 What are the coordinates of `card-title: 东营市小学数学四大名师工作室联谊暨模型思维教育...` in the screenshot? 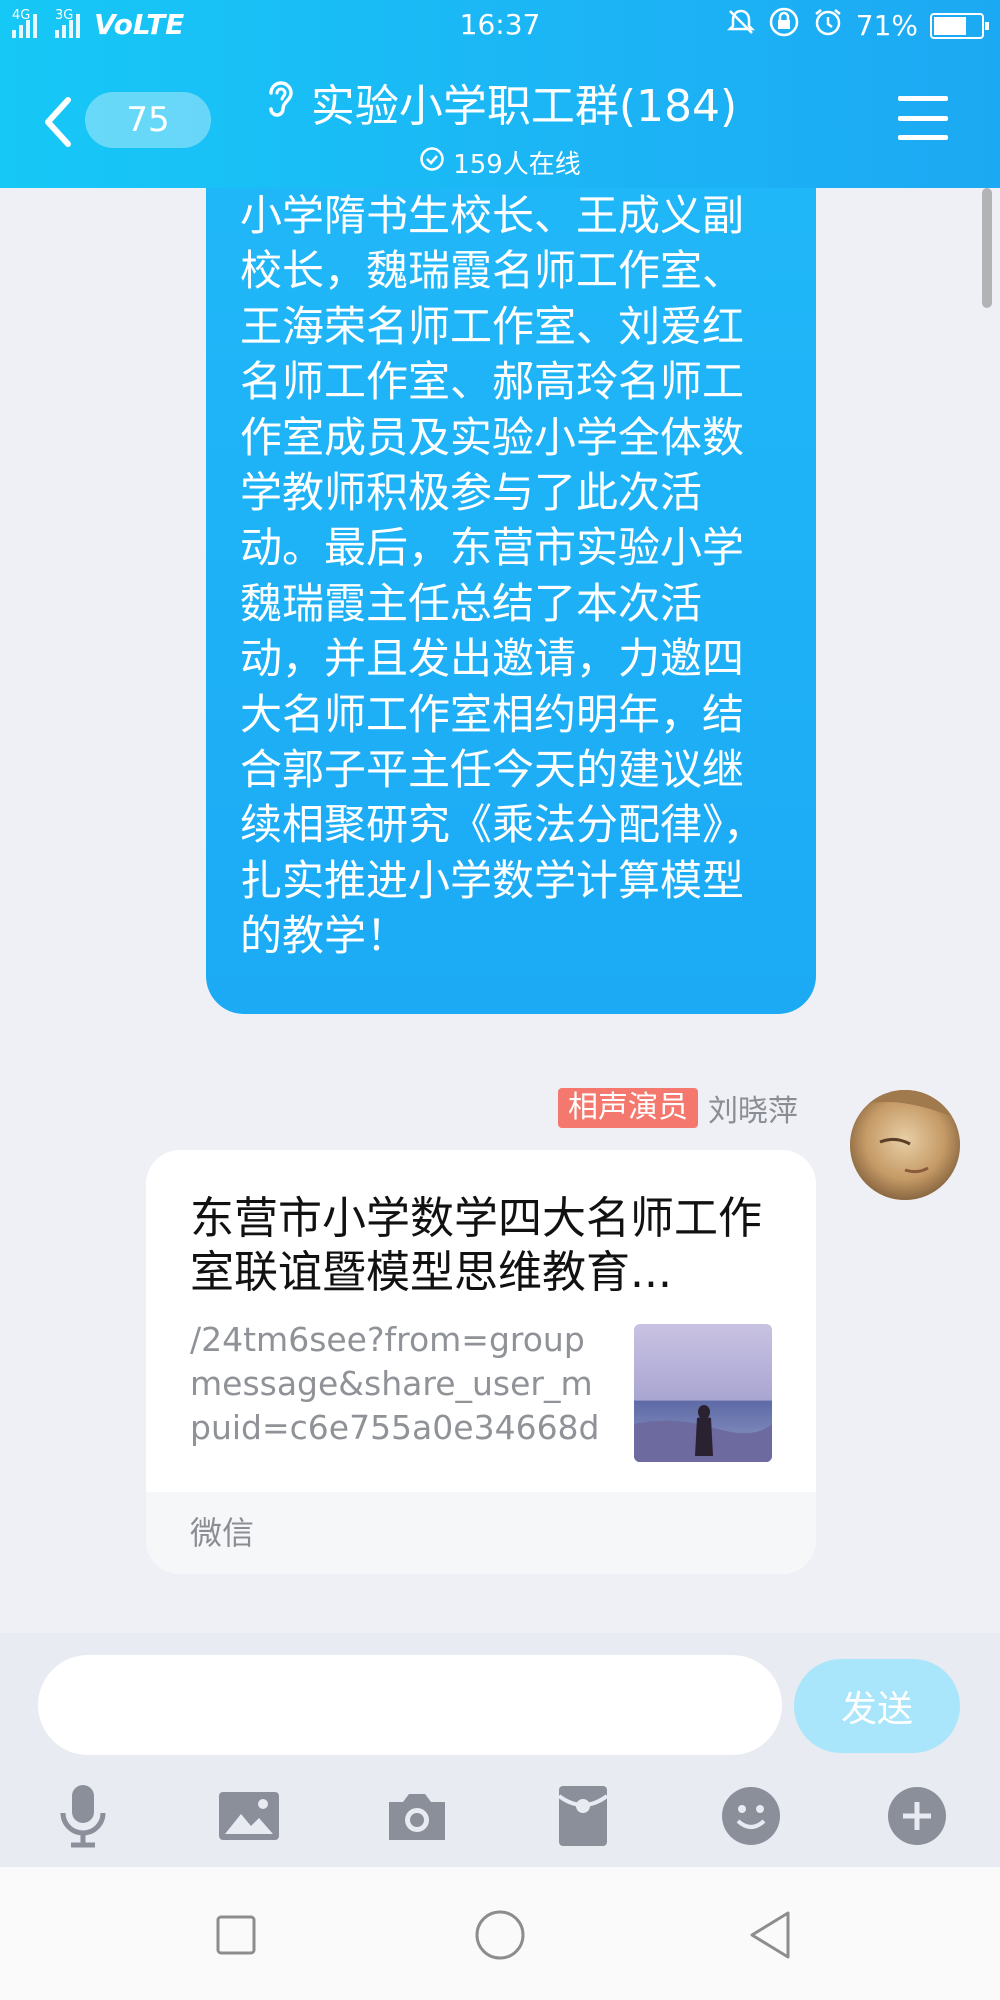 It's located at (476, 1245).